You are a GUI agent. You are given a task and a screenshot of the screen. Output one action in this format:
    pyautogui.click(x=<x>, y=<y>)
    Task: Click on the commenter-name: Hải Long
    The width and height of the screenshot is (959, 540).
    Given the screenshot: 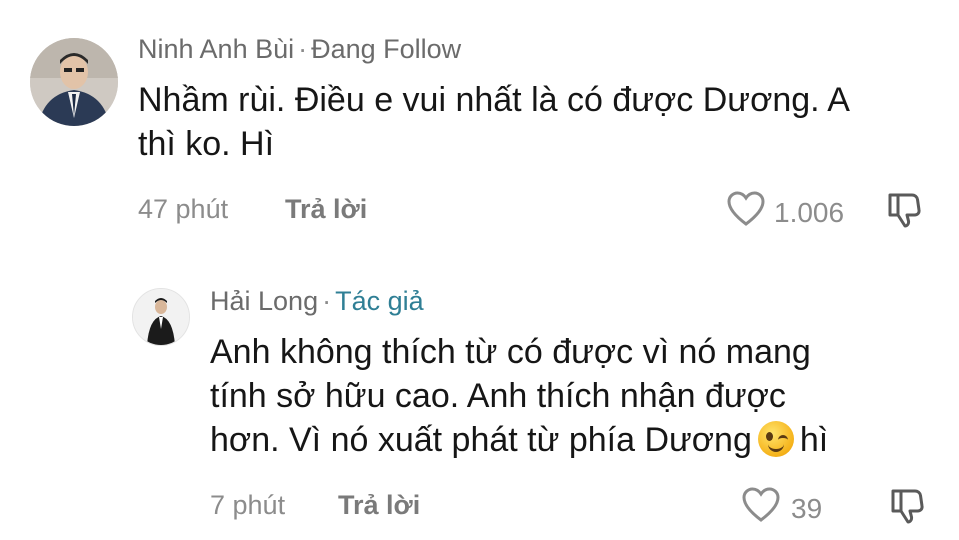 What is the action you would take?
    pyautogui.click(x=264, y=301)
    